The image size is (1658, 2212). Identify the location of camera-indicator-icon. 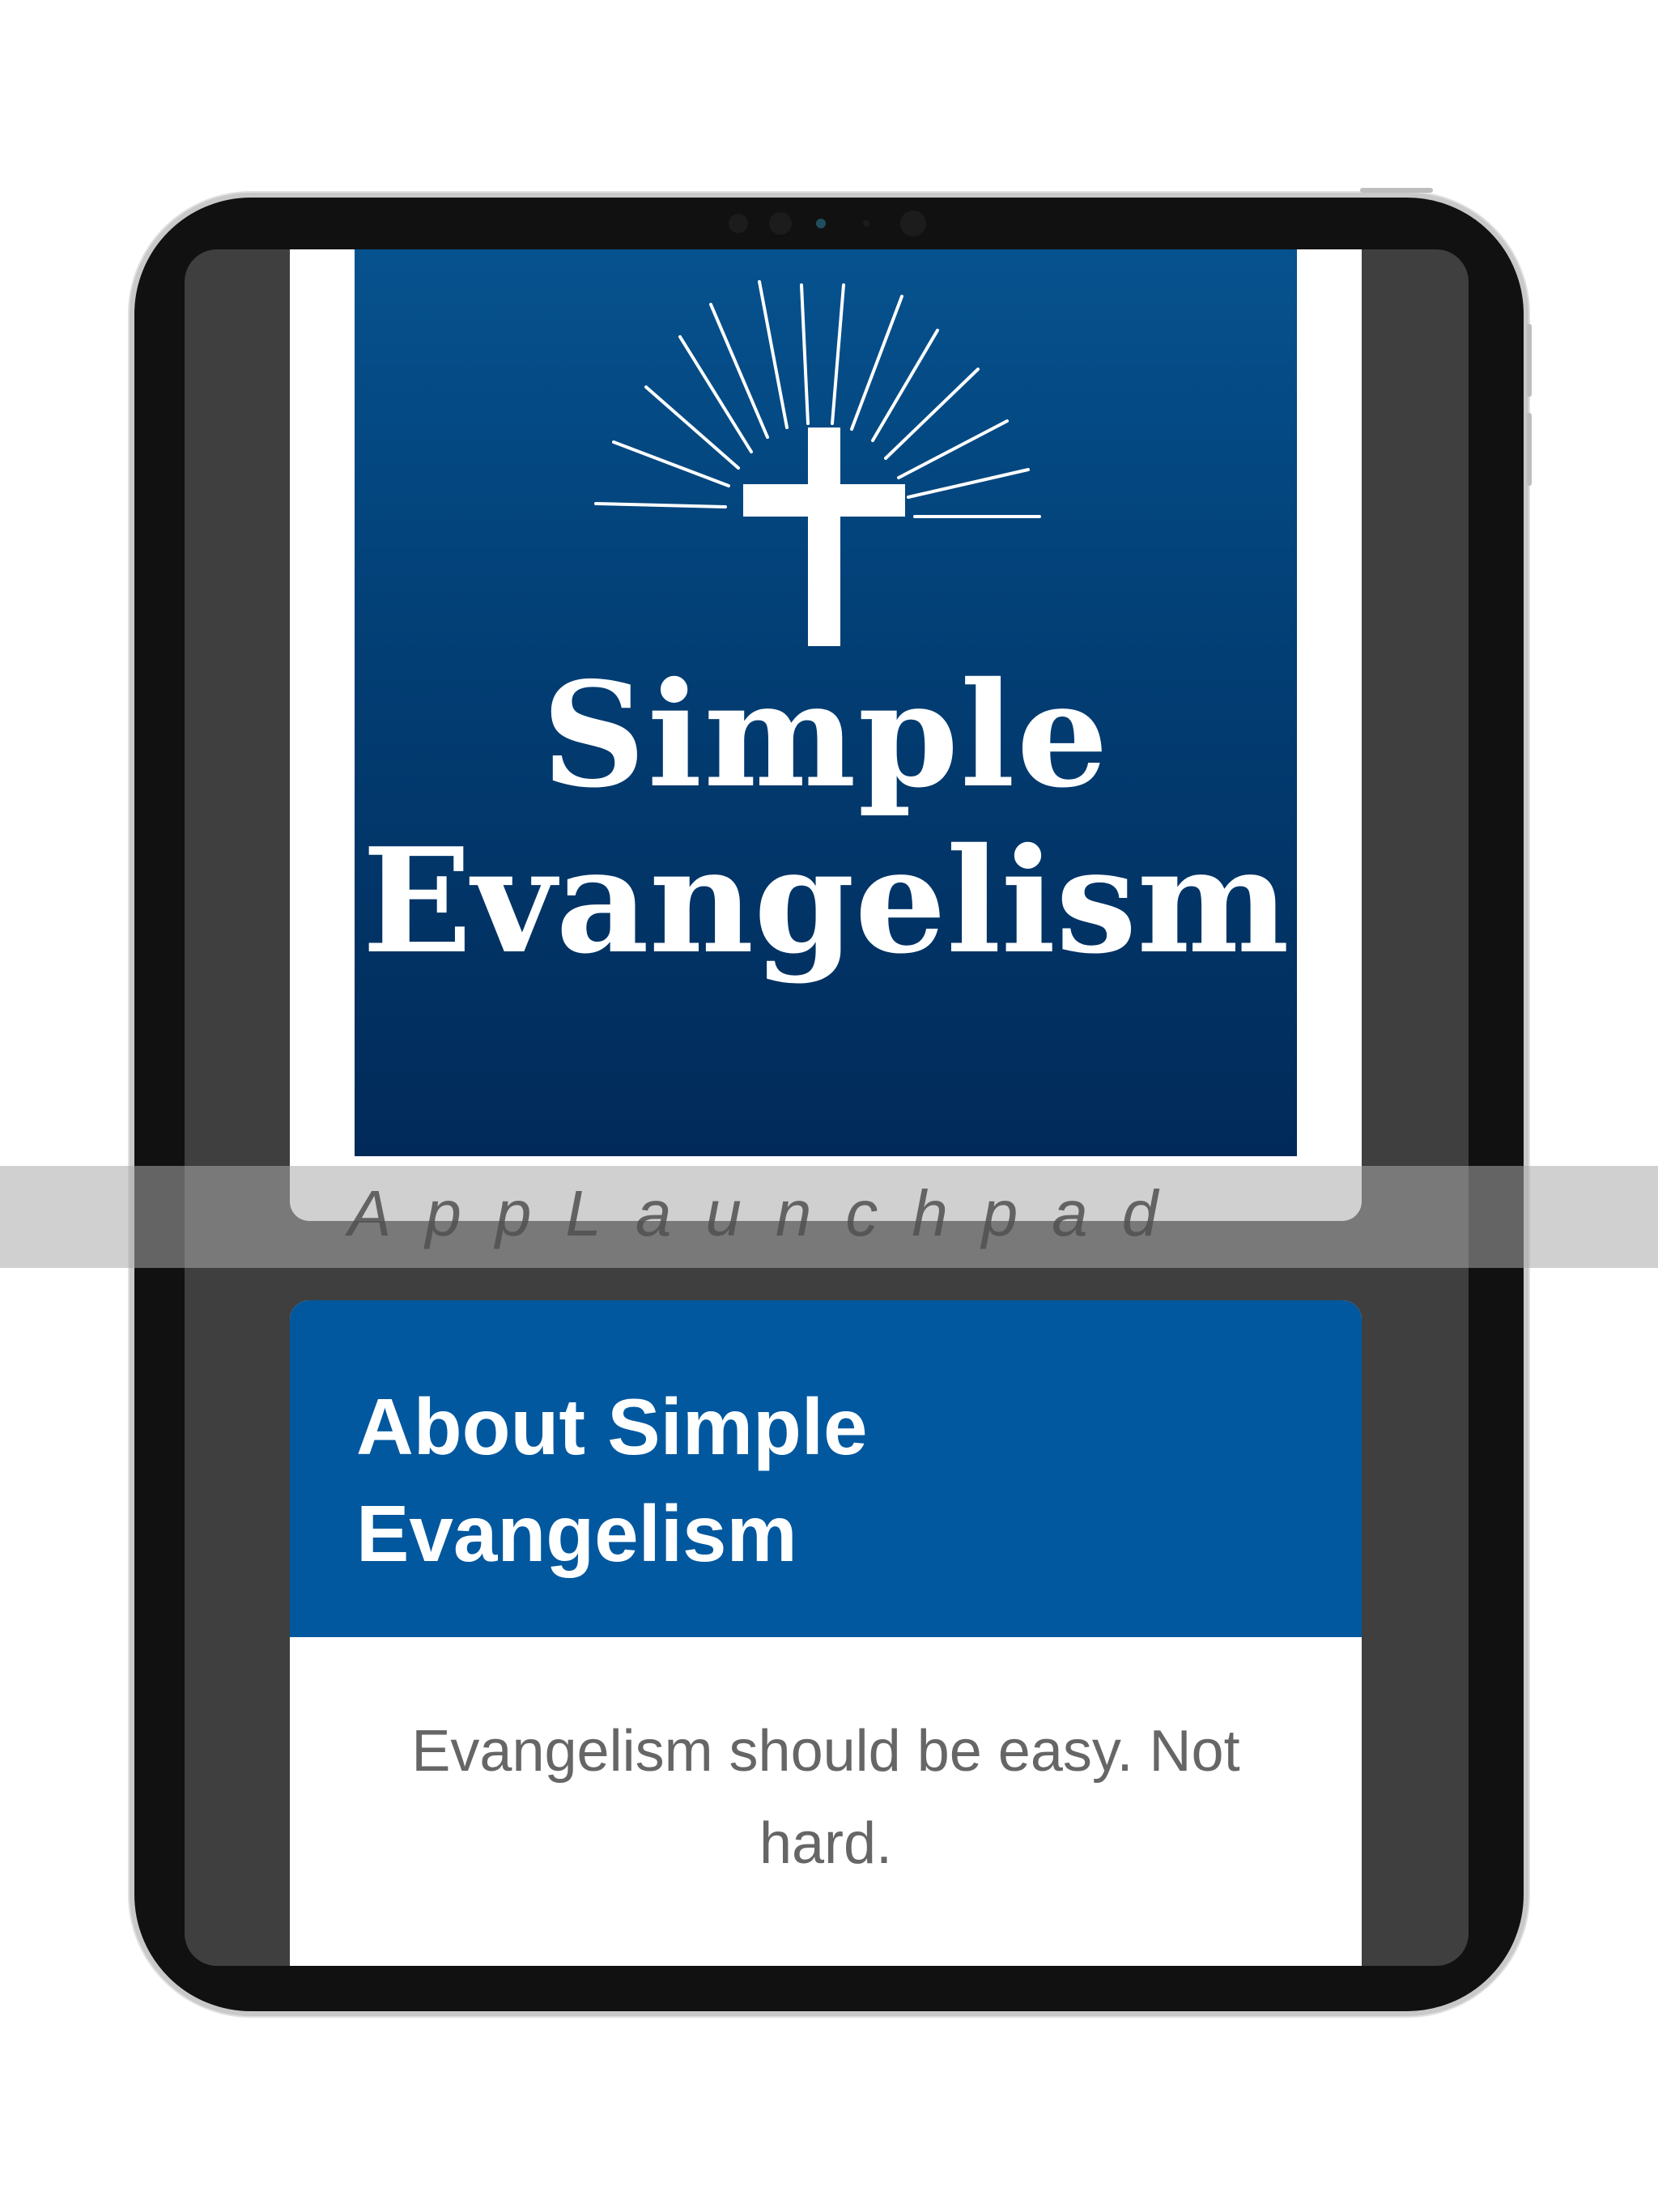
(821, 223).